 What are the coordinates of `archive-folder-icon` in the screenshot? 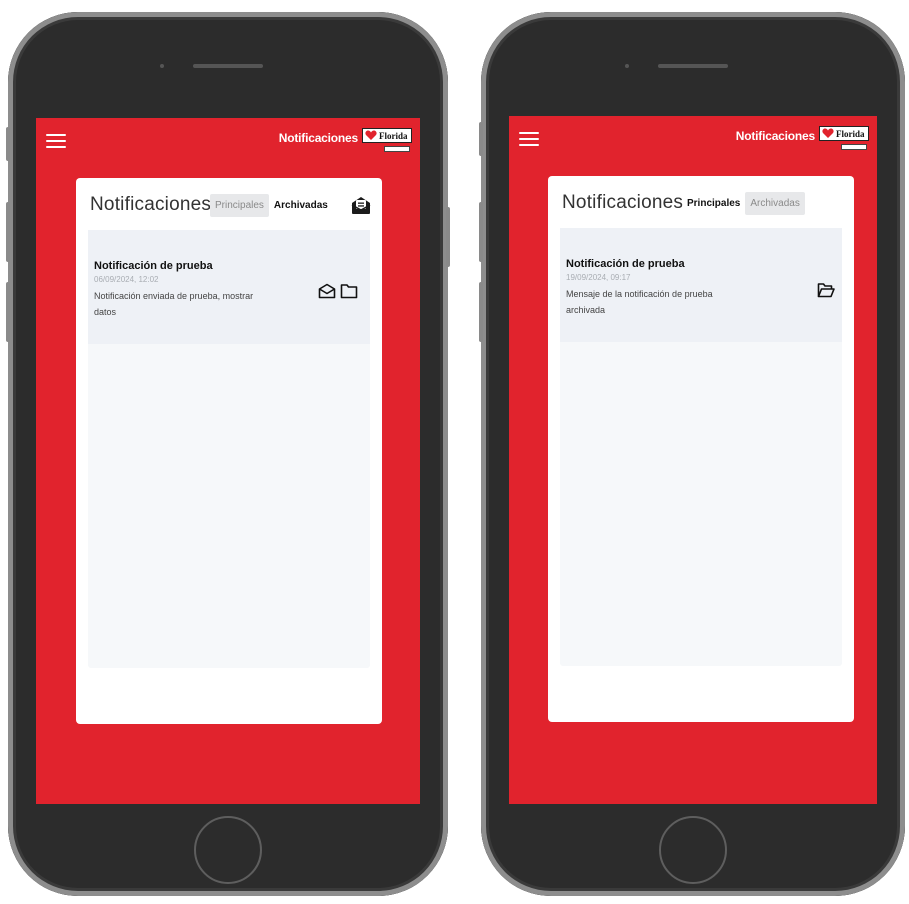 It's located at (349, 291).